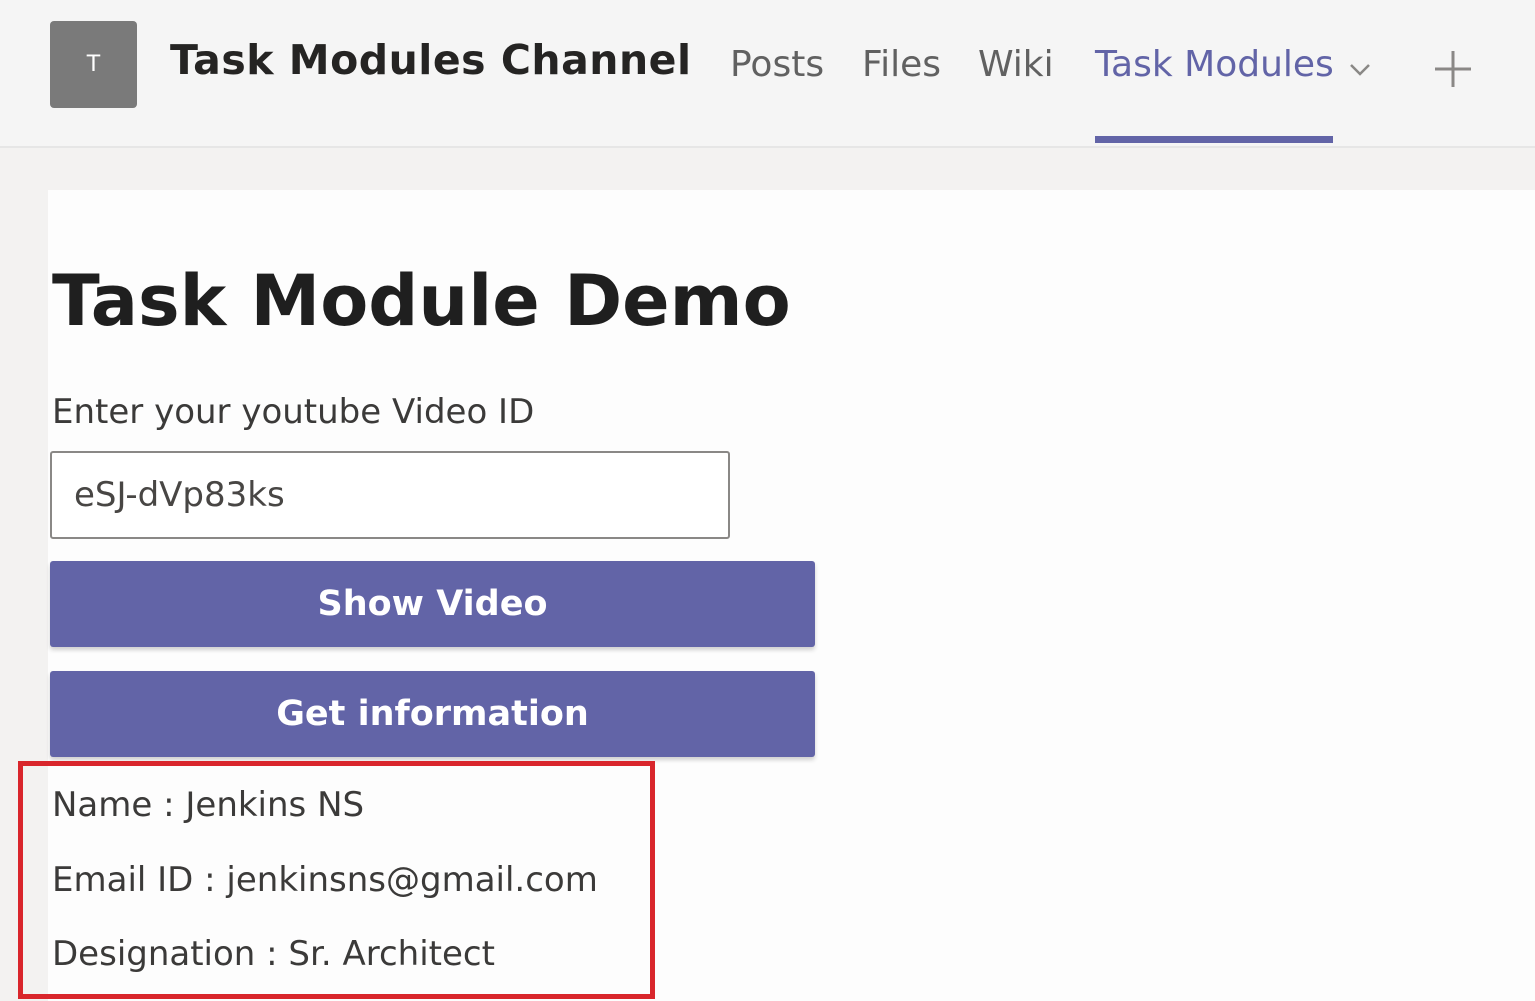 The height and width of the screenshot is (1001, 1535). What do you see at coordinates (208, 805) in the screenshot?
I see `info-name: Name : Jenkins NS` at bounding box center [208, 805].